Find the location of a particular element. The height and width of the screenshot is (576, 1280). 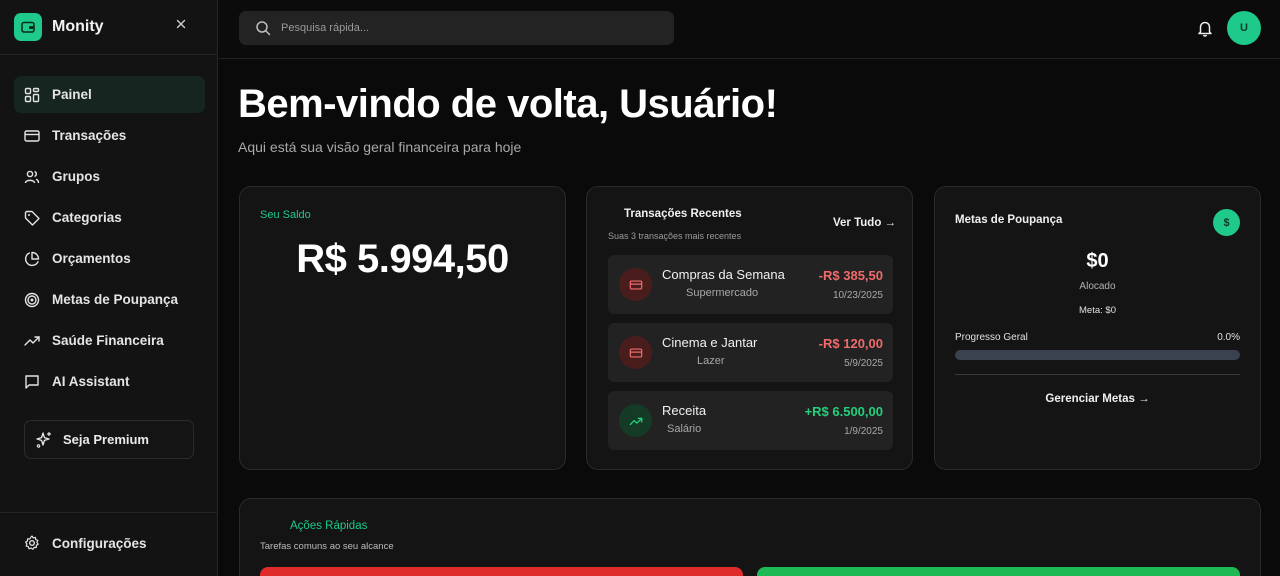

transaction-category: Lazer is located at coordinates (711, 361).